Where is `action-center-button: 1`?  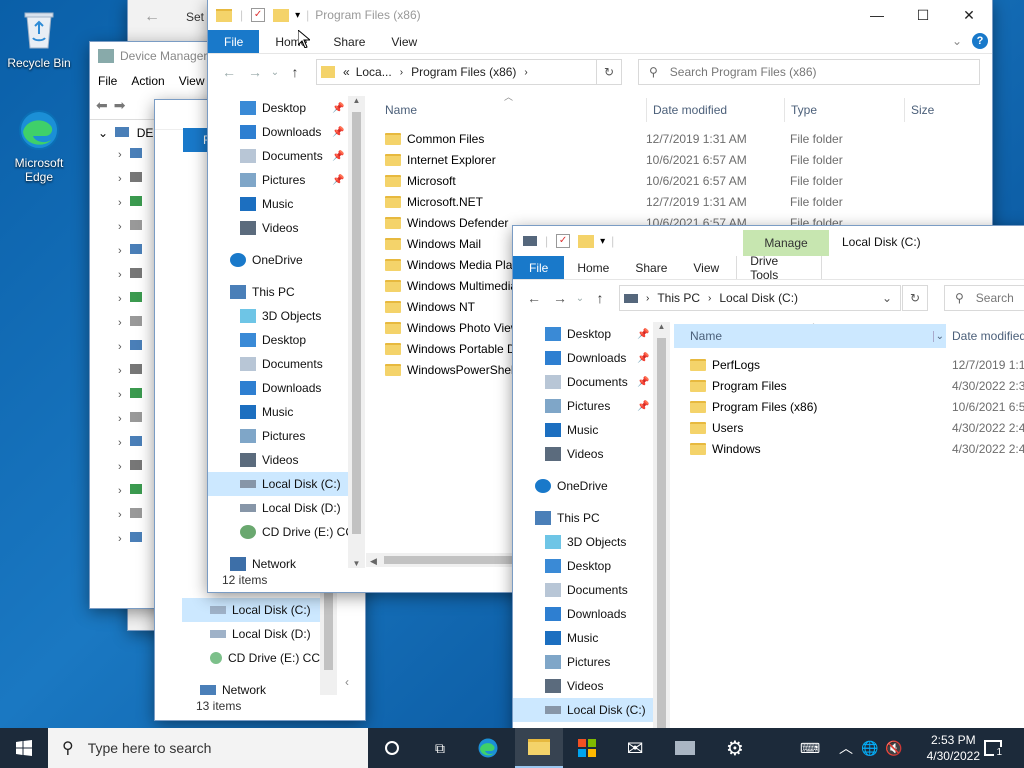 action-center-button: 1 is located at coordinates (993, 748).